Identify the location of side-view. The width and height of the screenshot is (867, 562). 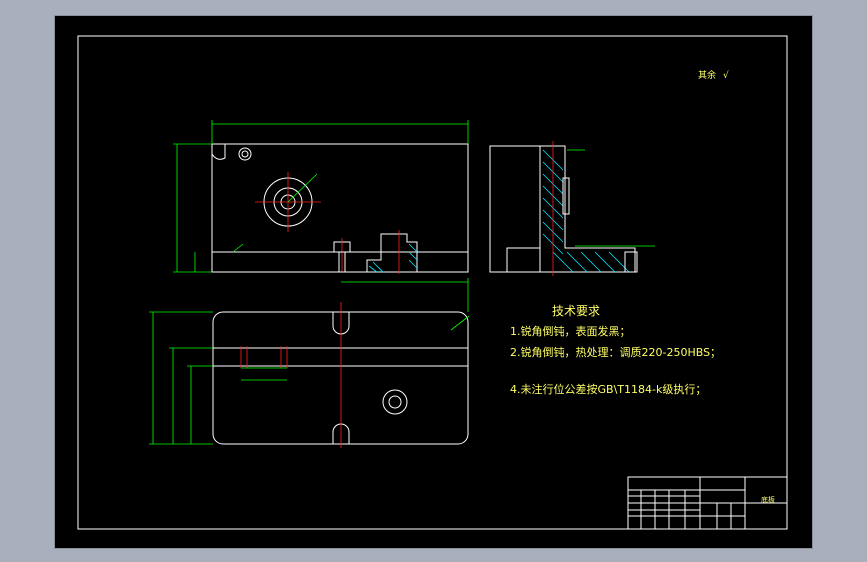
(572, 208).